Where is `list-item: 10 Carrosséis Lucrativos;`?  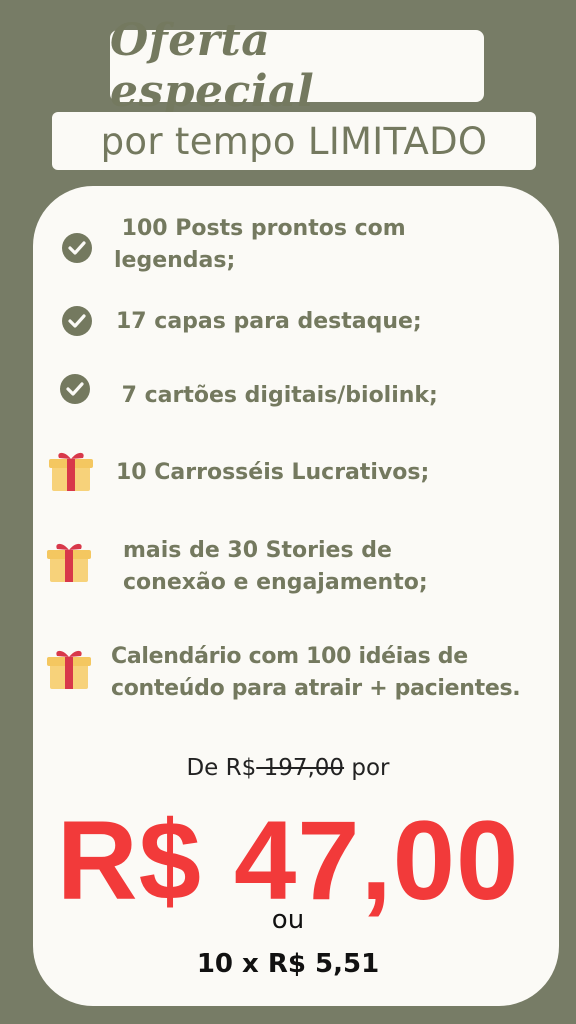 list-item: 10 Carrosséis Lucrativos; is located at coordinates (272, 473).